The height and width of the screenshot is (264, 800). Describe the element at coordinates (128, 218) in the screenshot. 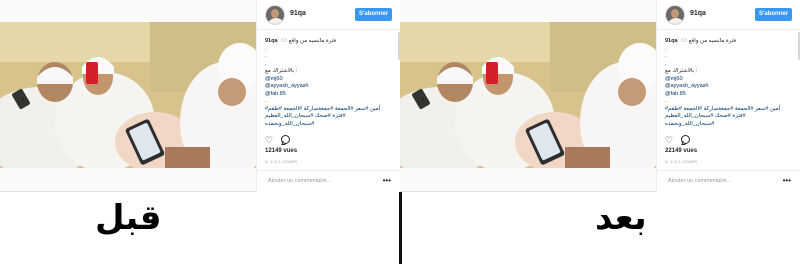

I see `before-label: قبل` at that location.